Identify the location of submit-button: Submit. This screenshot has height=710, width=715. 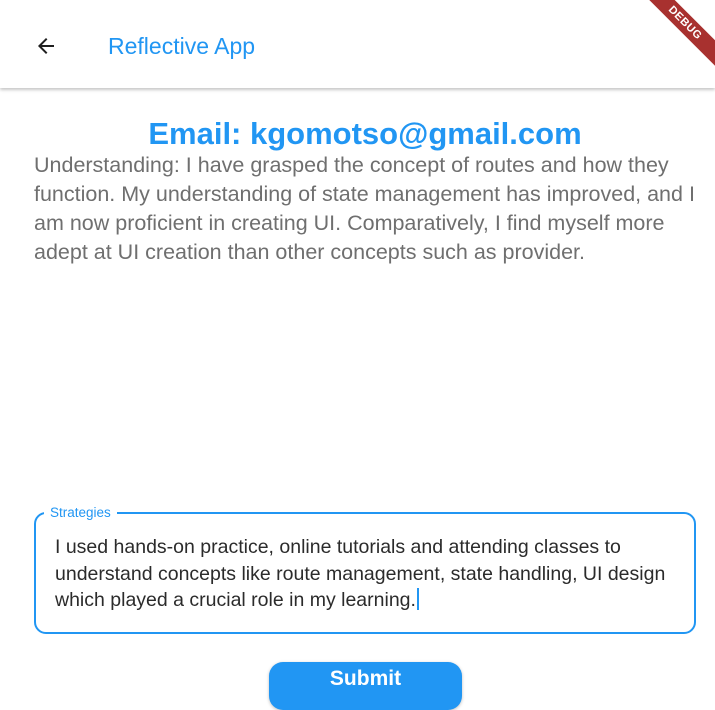
(365, 686).